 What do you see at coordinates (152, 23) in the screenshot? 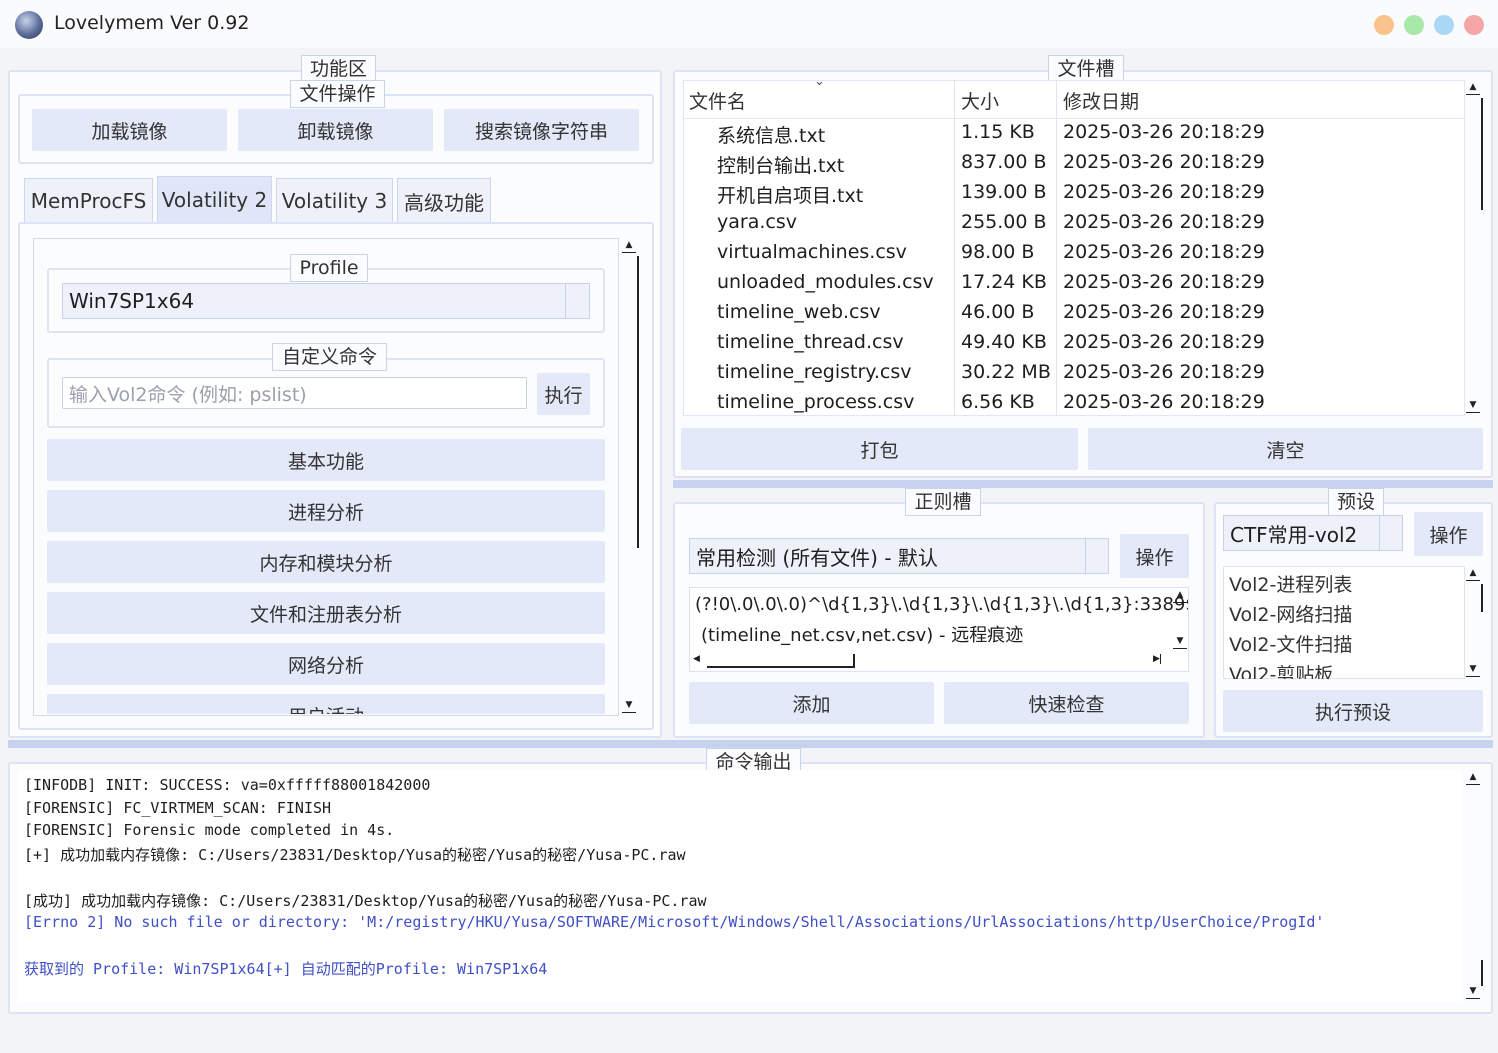
I see `window-title: Lovelymem Ver 0.92` at bounding box center [152, 23].